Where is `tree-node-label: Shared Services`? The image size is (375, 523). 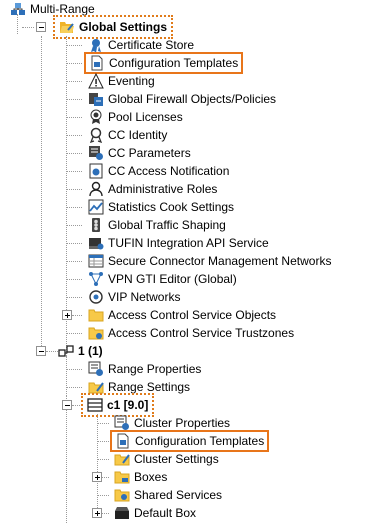
tree-node-label: Shared Services is located at coordinates (178, 495).